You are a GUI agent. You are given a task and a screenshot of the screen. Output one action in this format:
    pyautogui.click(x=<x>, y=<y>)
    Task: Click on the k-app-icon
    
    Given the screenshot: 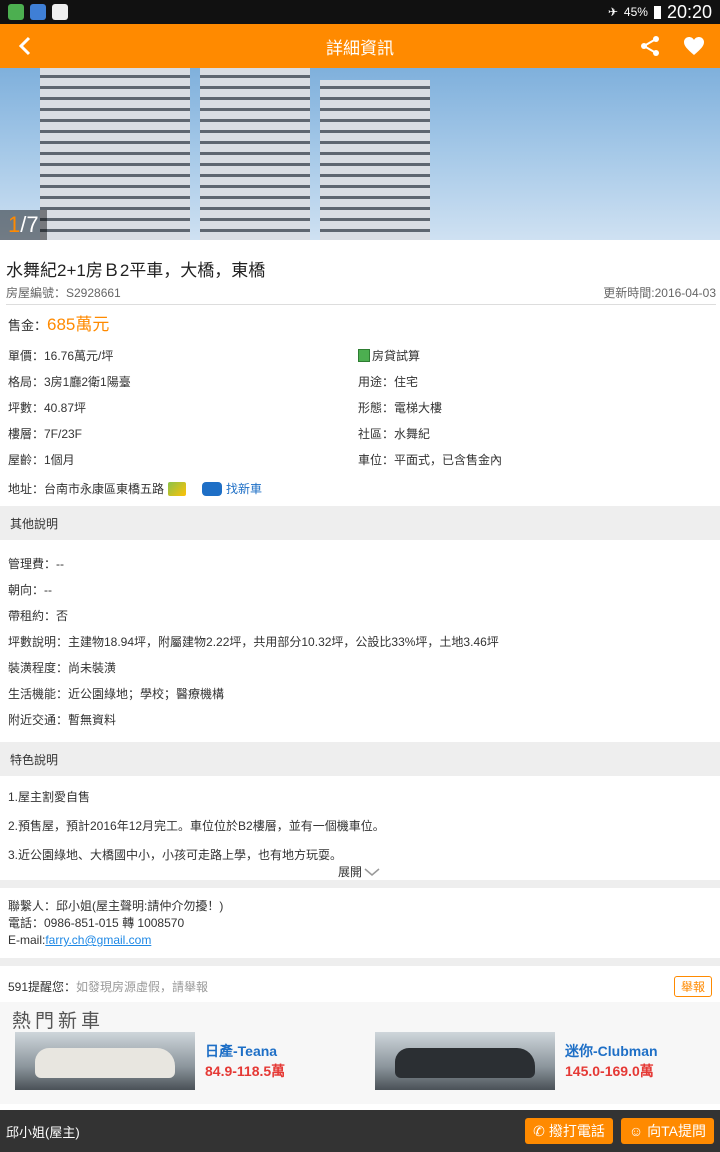 What is the action you would take?
    pyautogui.click(x=38, y=12)
    